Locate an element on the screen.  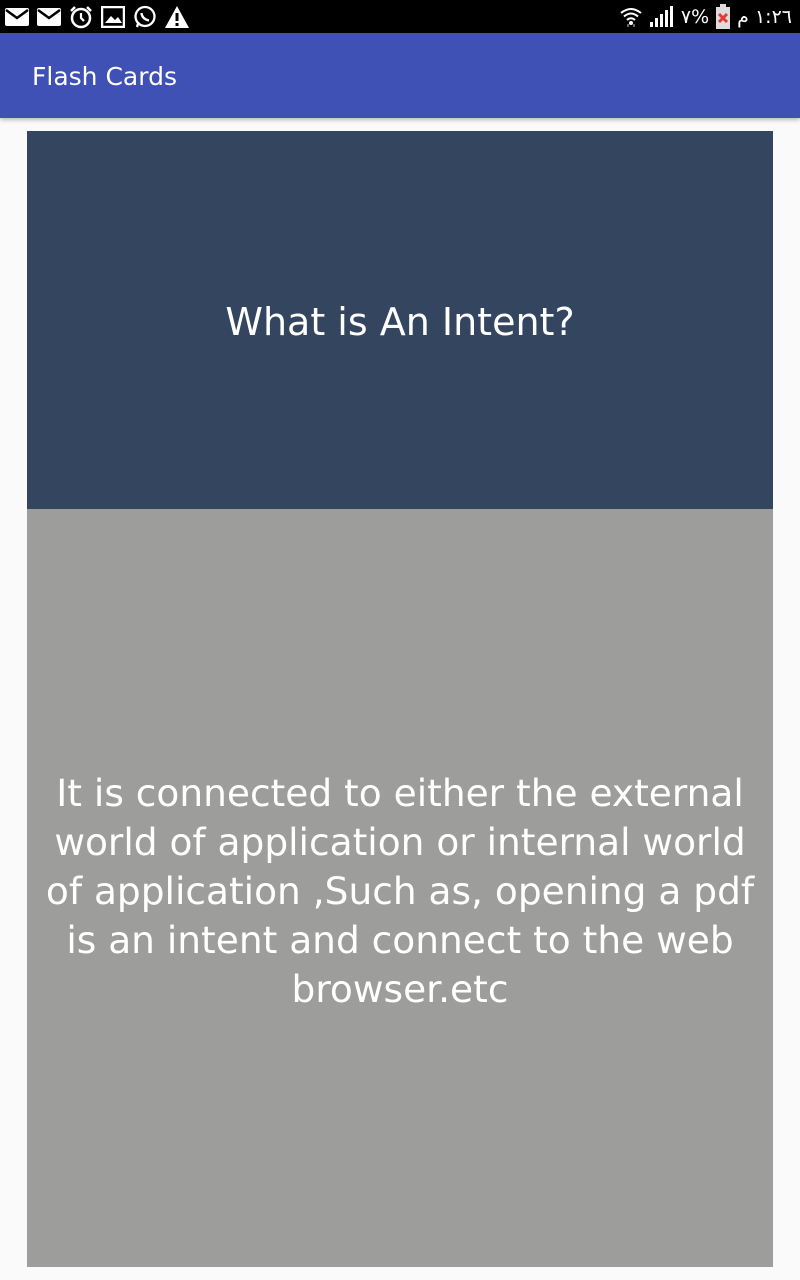
image-icon is located at coordinates (113, 17).